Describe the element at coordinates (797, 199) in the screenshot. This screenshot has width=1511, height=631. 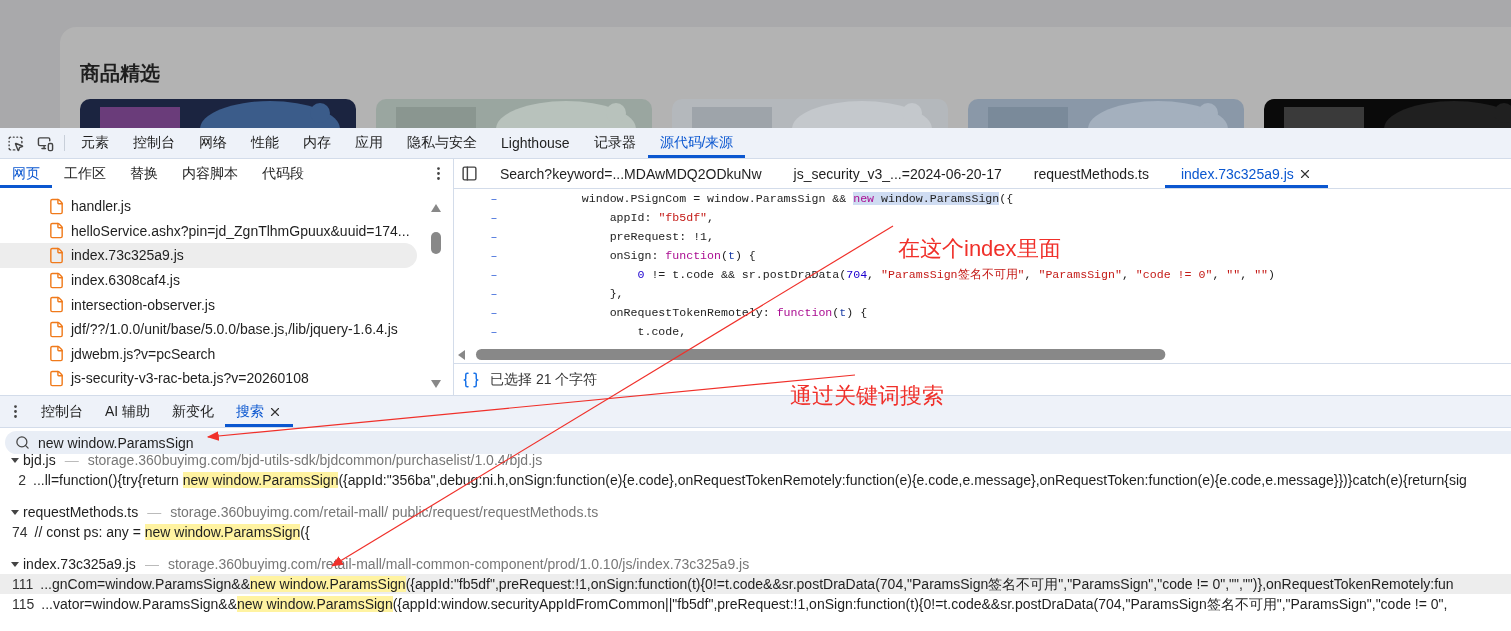
I see `code-line: window.PSignCom = window.ParamsSign && new window.ParamsSign({` at that location.